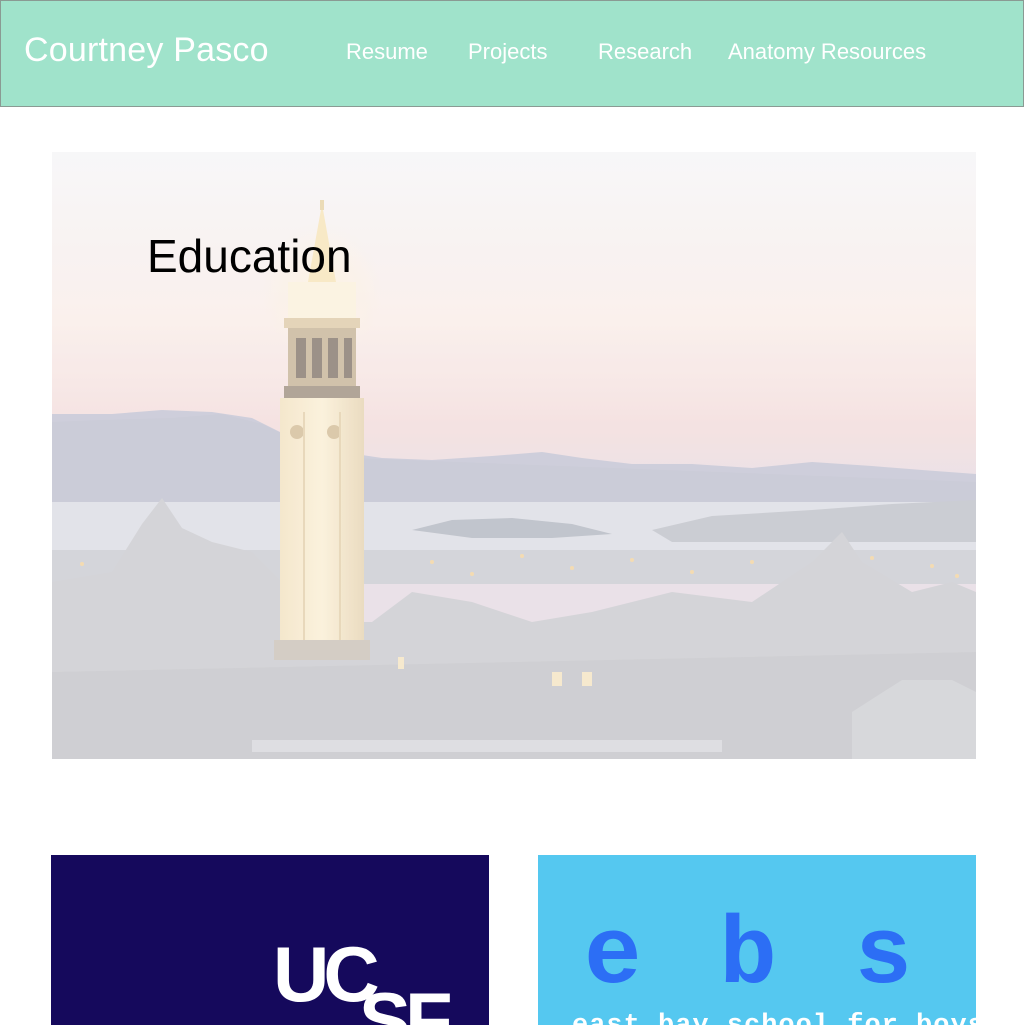 The height and width of the screenshot is (1025, 1024). Describe the element at coordinates (827, 52) in the screenshot. I see `nav-link-anatomy-resources: Anatomy Resources` at that location.